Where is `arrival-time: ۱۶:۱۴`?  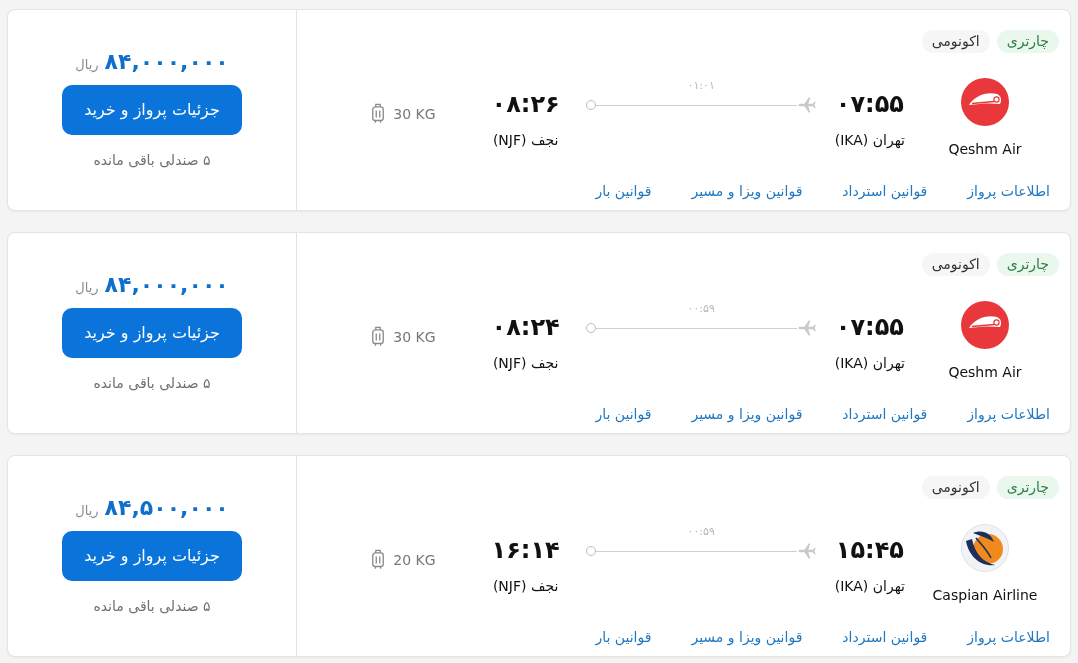 arrival-time: ۱۶:۱۴ is located at coordinates (525, 550).